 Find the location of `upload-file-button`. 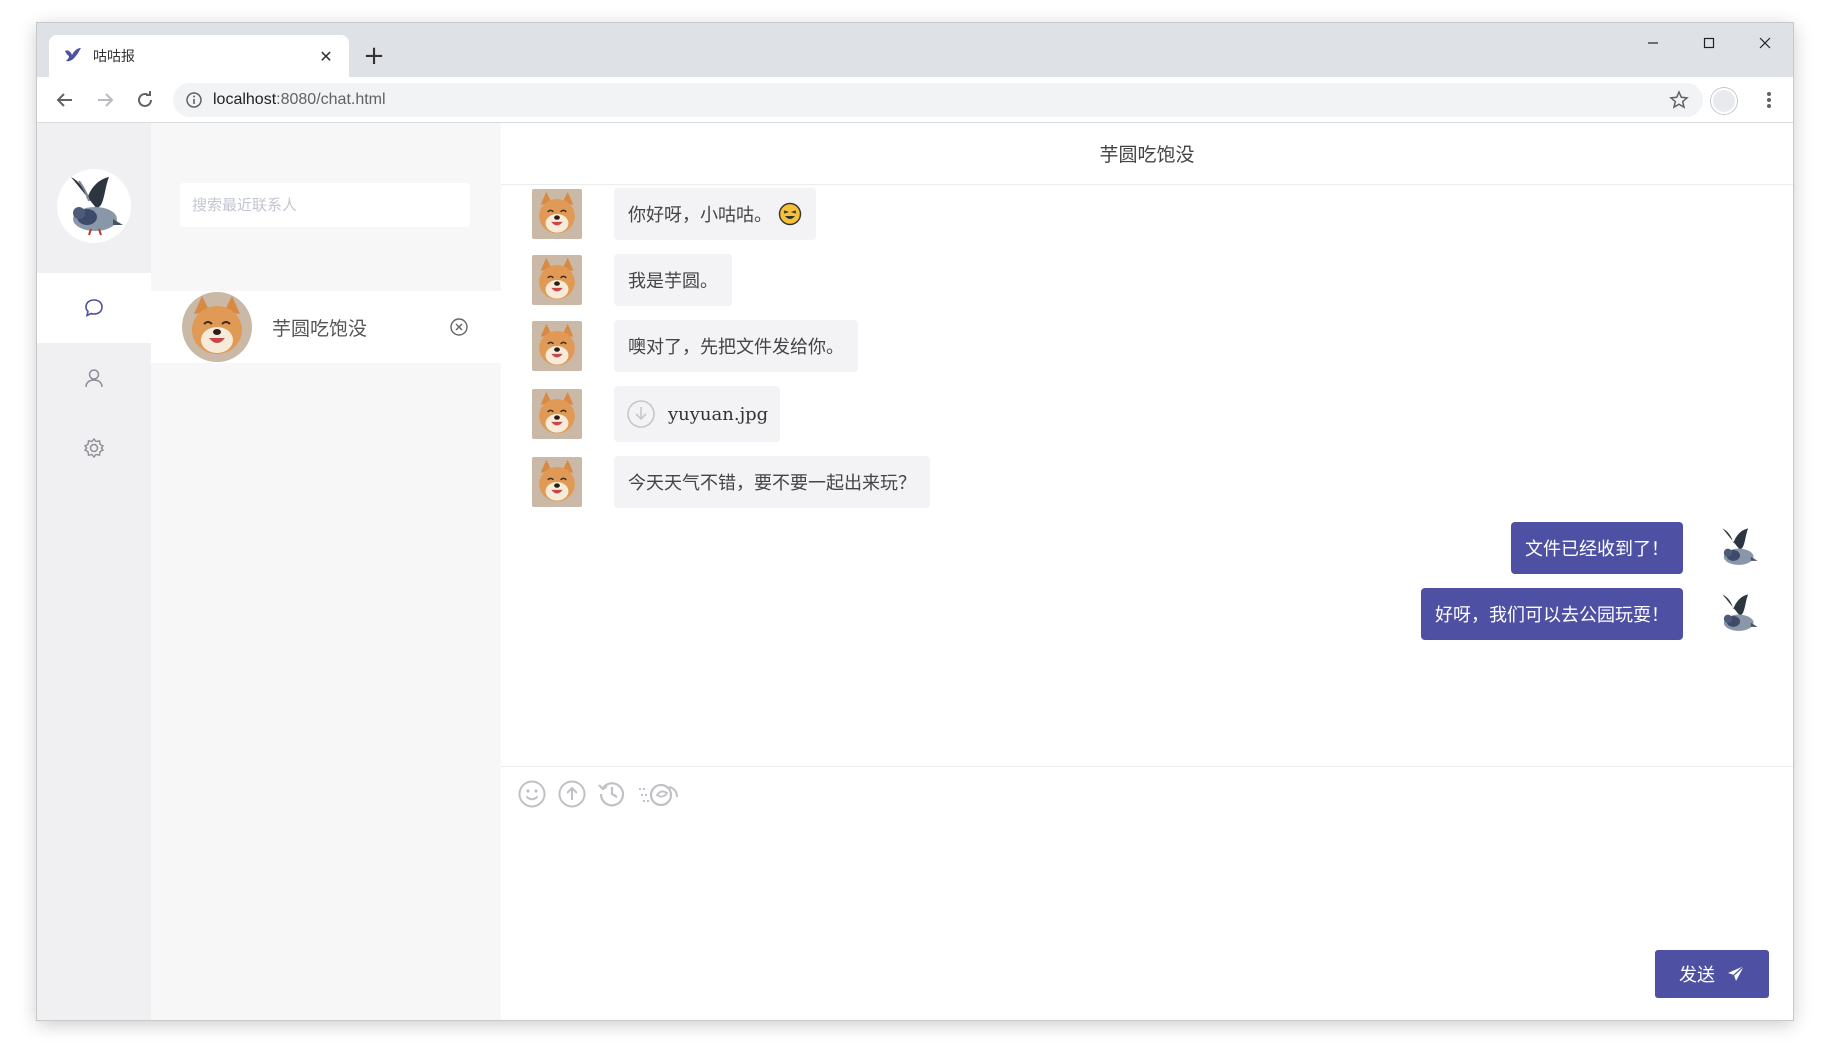

upload-file-button is located at coordinates (572, 794).